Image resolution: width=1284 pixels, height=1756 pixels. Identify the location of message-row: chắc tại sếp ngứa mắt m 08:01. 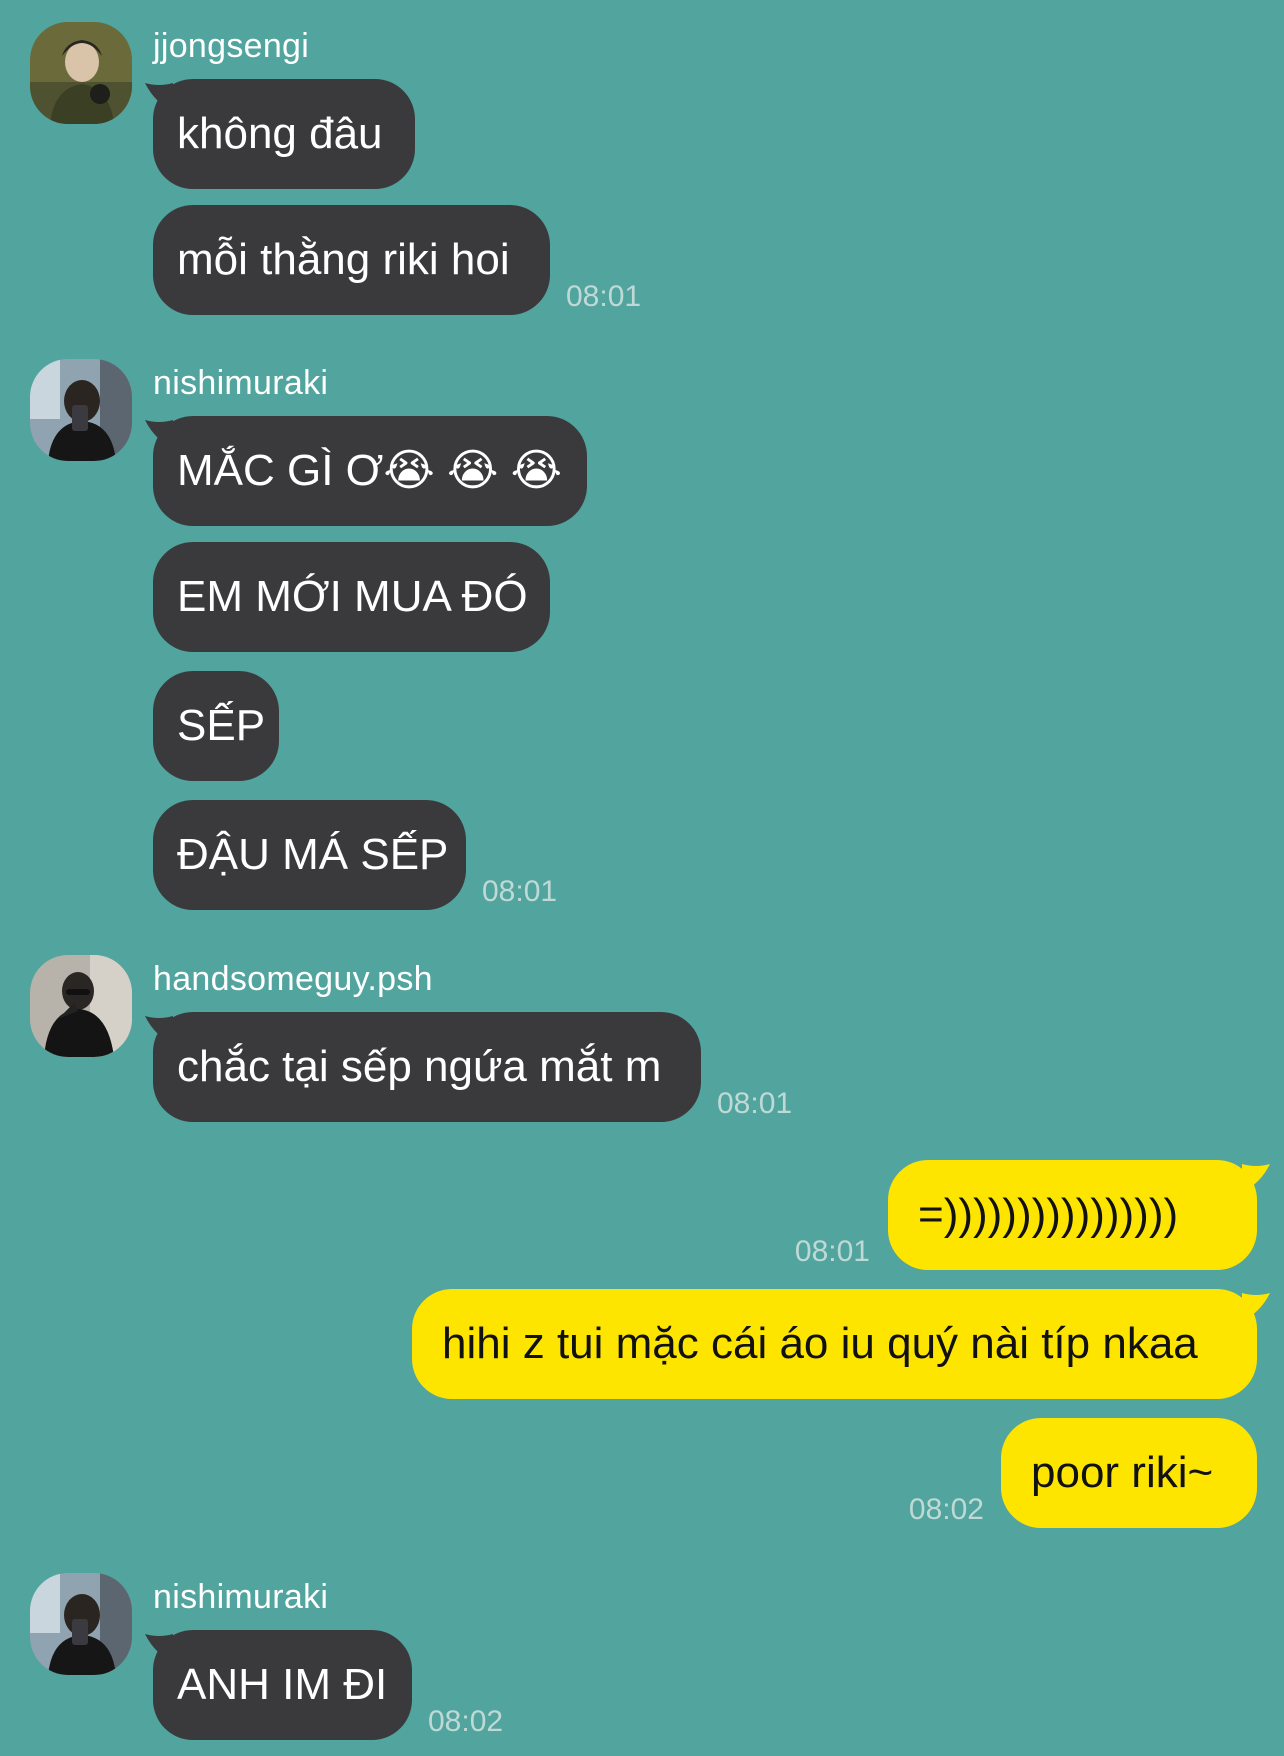
(642, 1067).